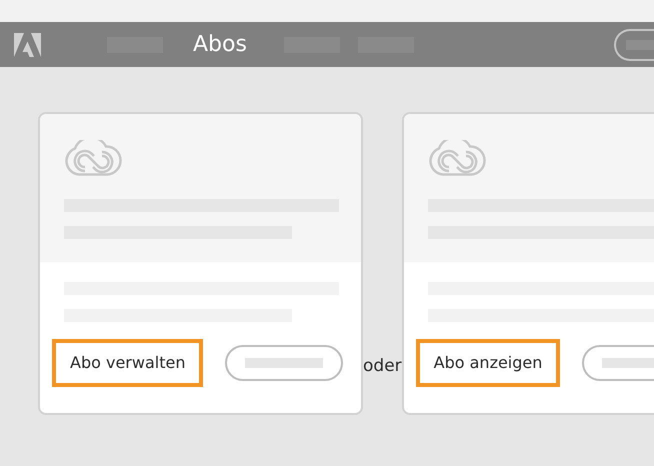  Describe the element at coordinates (284, 363) in the screenshot. I see `secondary-button` at that location.